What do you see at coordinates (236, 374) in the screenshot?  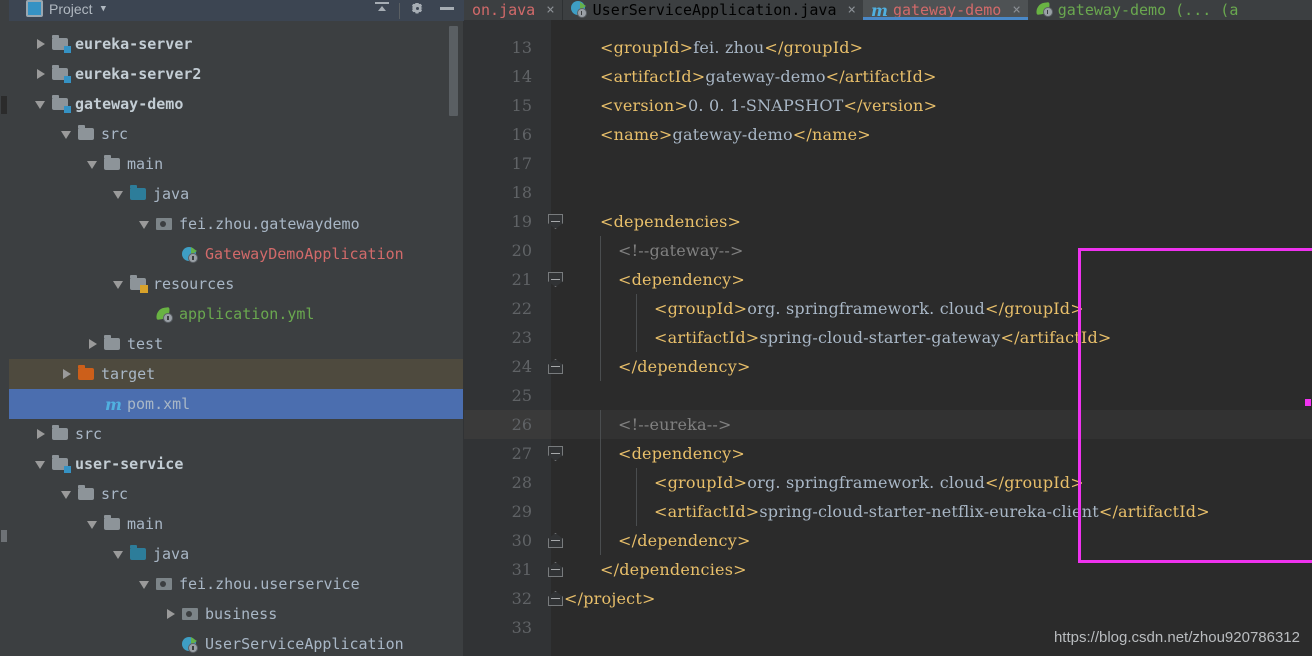 I see `tree-node-target: target` at bounding box center [236, 374].